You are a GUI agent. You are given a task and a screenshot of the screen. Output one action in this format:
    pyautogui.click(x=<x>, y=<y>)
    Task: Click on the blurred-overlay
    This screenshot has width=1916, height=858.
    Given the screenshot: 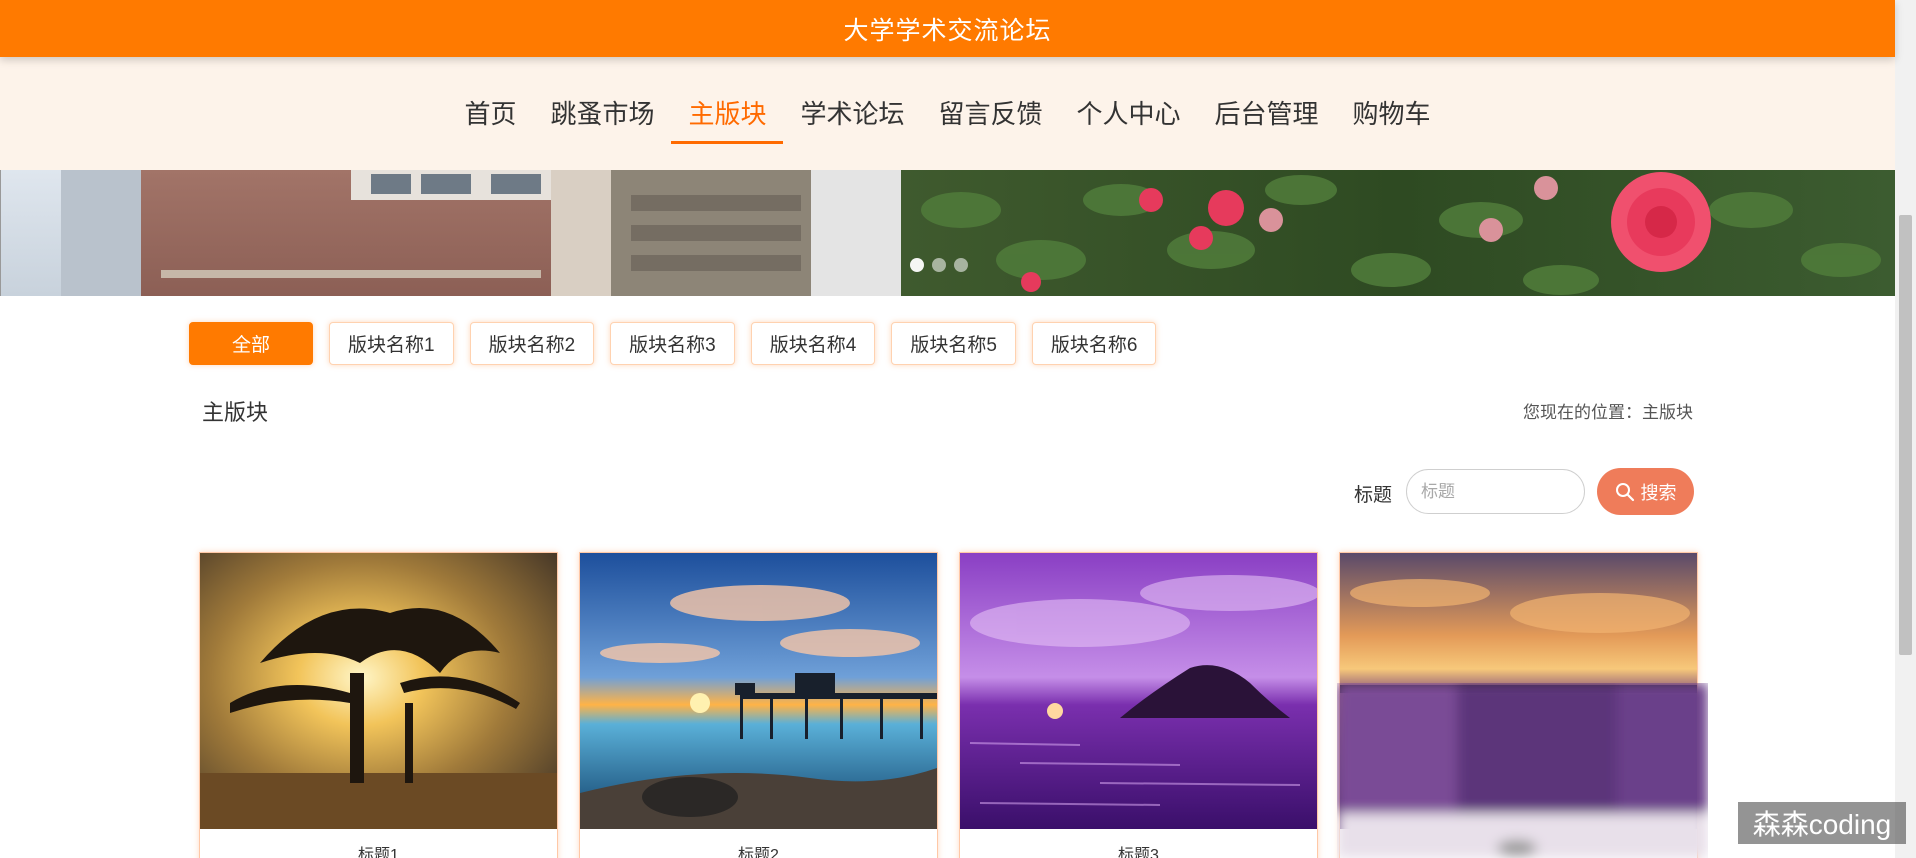 What is the action you would take?
    pyautogui.click(x=1522, y=770)
    